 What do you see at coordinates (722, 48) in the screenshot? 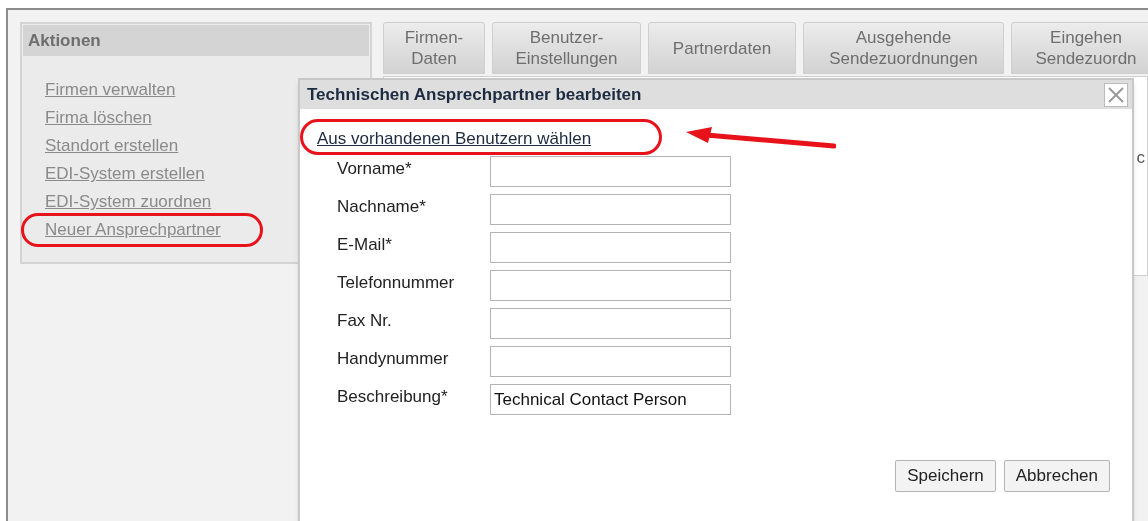
I see `tab: Partnerdaten` at bounding box center [722, 48].